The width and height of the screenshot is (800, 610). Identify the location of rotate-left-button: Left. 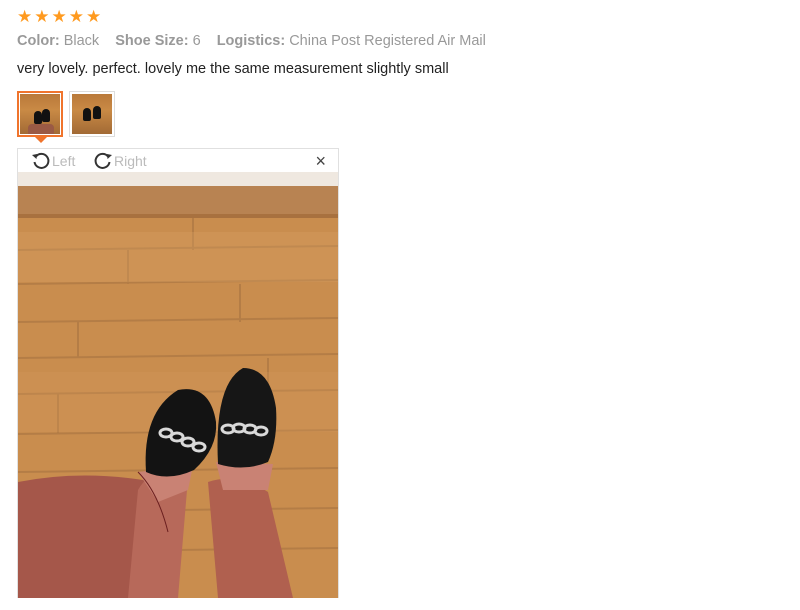
(52, 161).